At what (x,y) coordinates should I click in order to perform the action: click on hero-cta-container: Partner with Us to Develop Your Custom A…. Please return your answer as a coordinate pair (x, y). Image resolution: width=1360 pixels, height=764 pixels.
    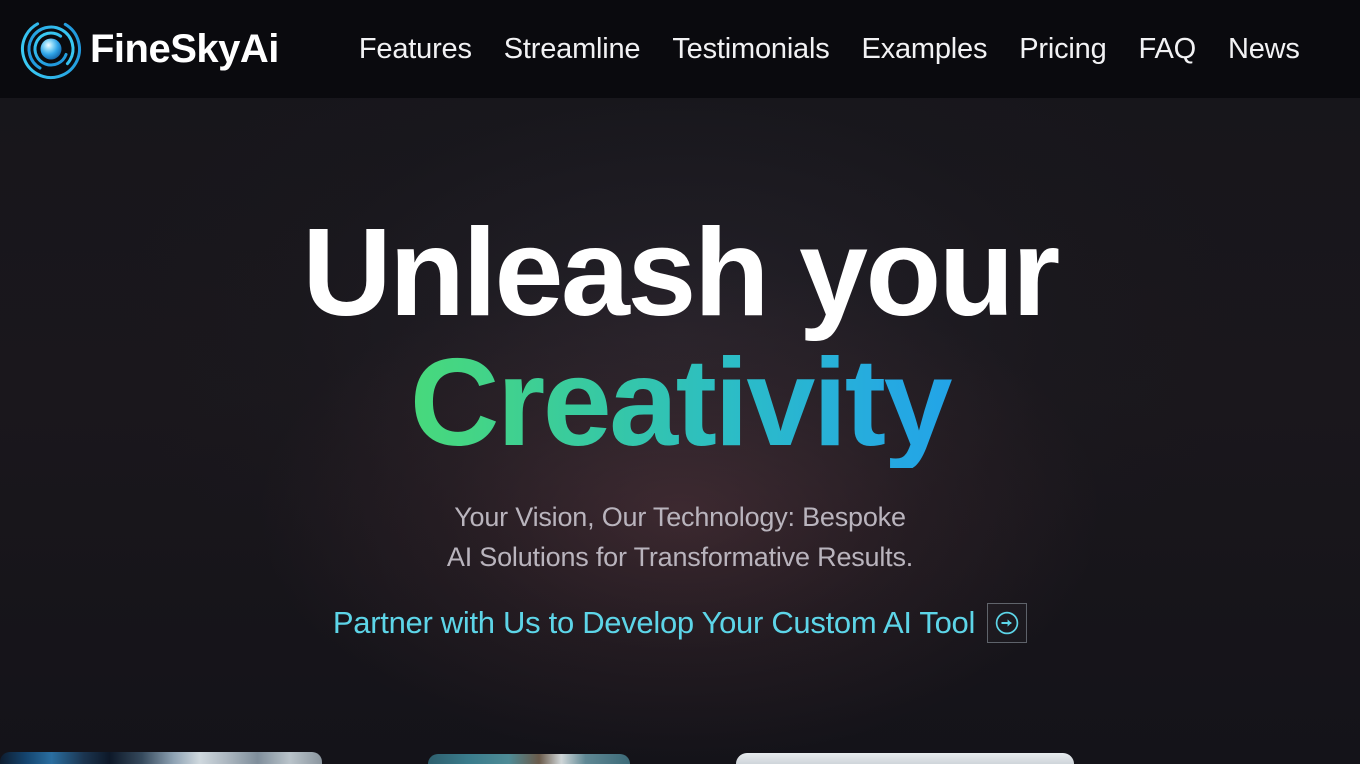
    Looking at the image, I should click on (680, 622).